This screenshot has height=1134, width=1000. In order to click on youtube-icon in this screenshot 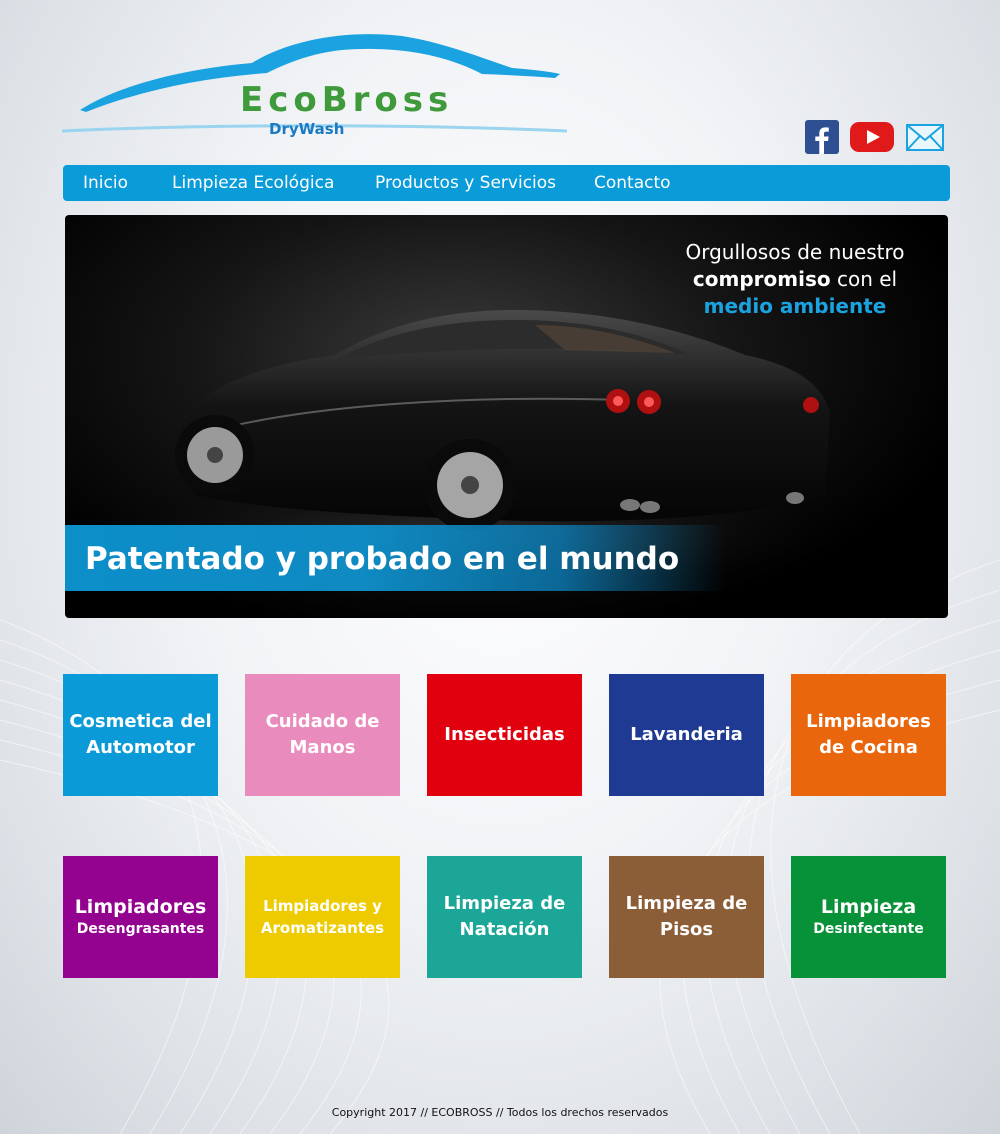, I will do `click(872, 137)`.